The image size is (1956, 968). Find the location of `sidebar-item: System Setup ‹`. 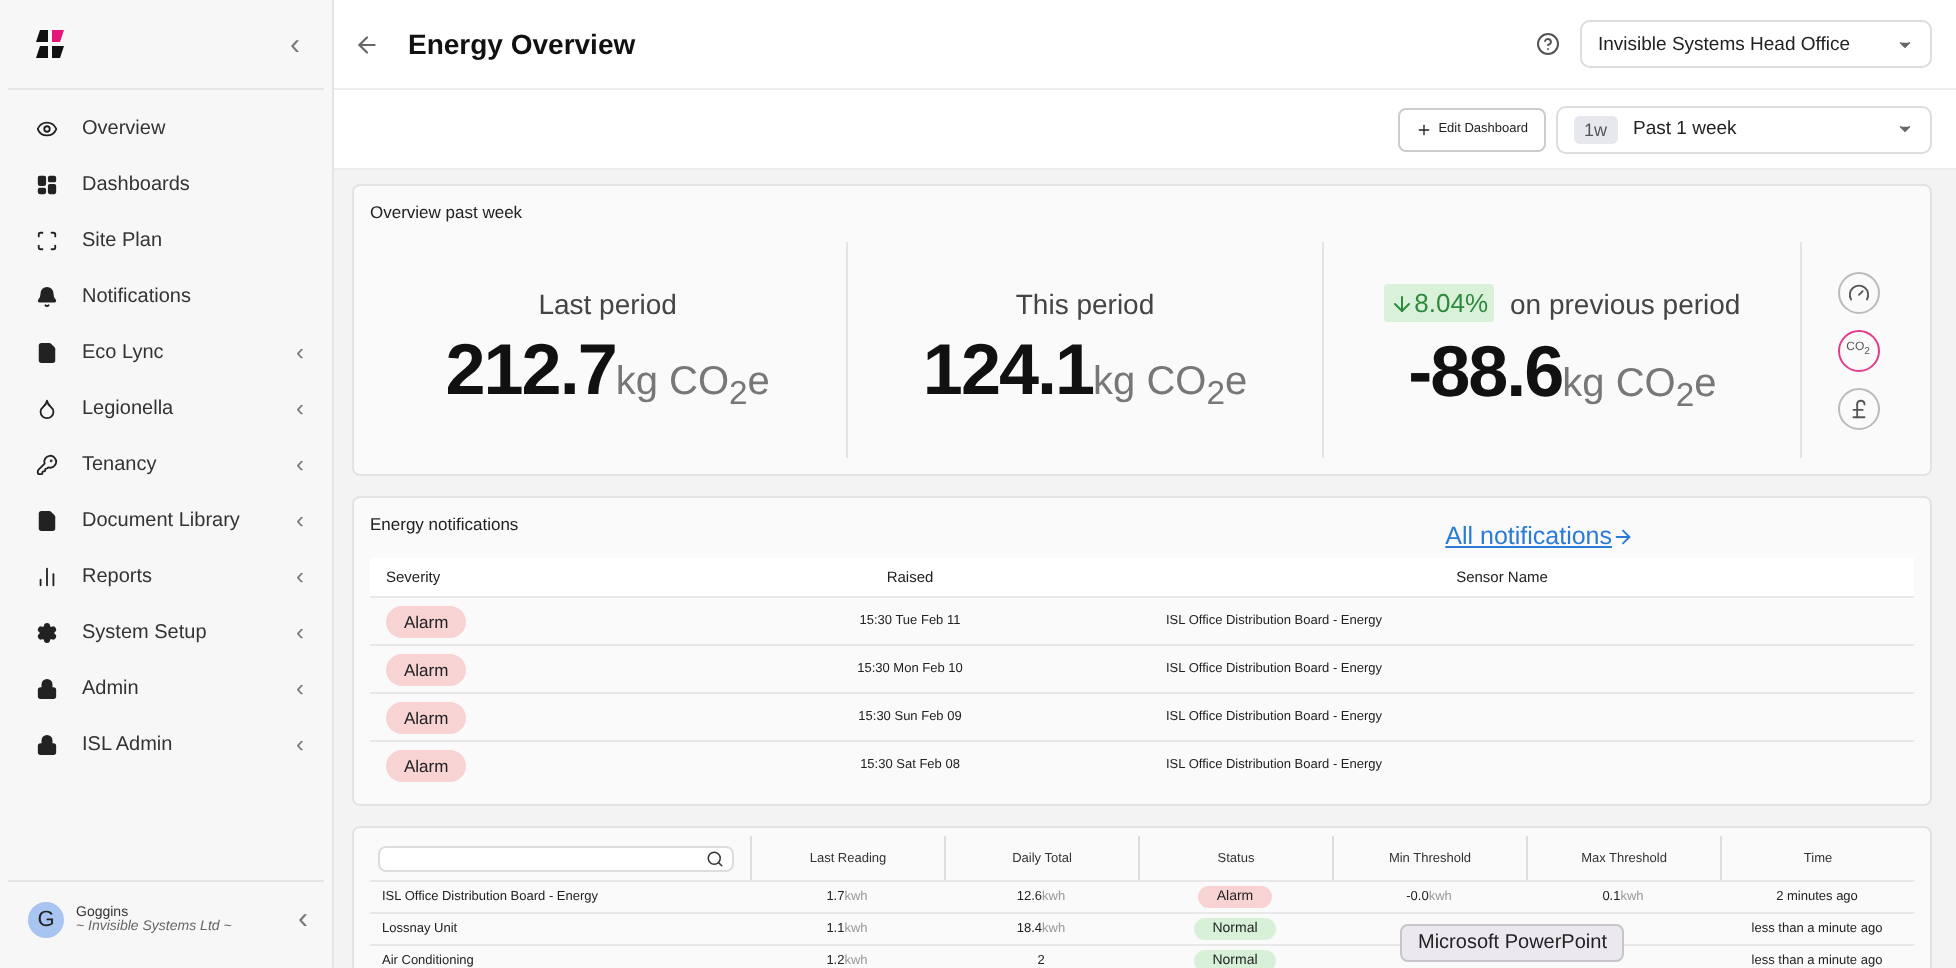

sidebar-item: System Setup ‹ is located at coordinates (166, 632).